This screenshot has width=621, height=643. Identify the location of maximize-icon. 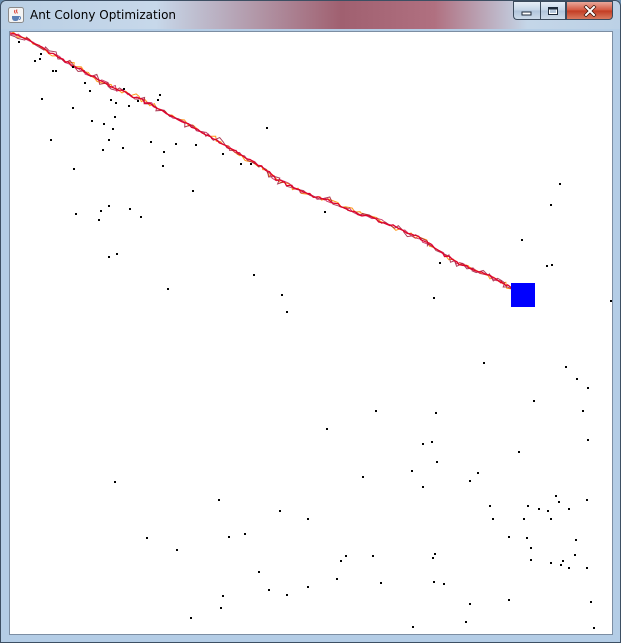
(553, 10).